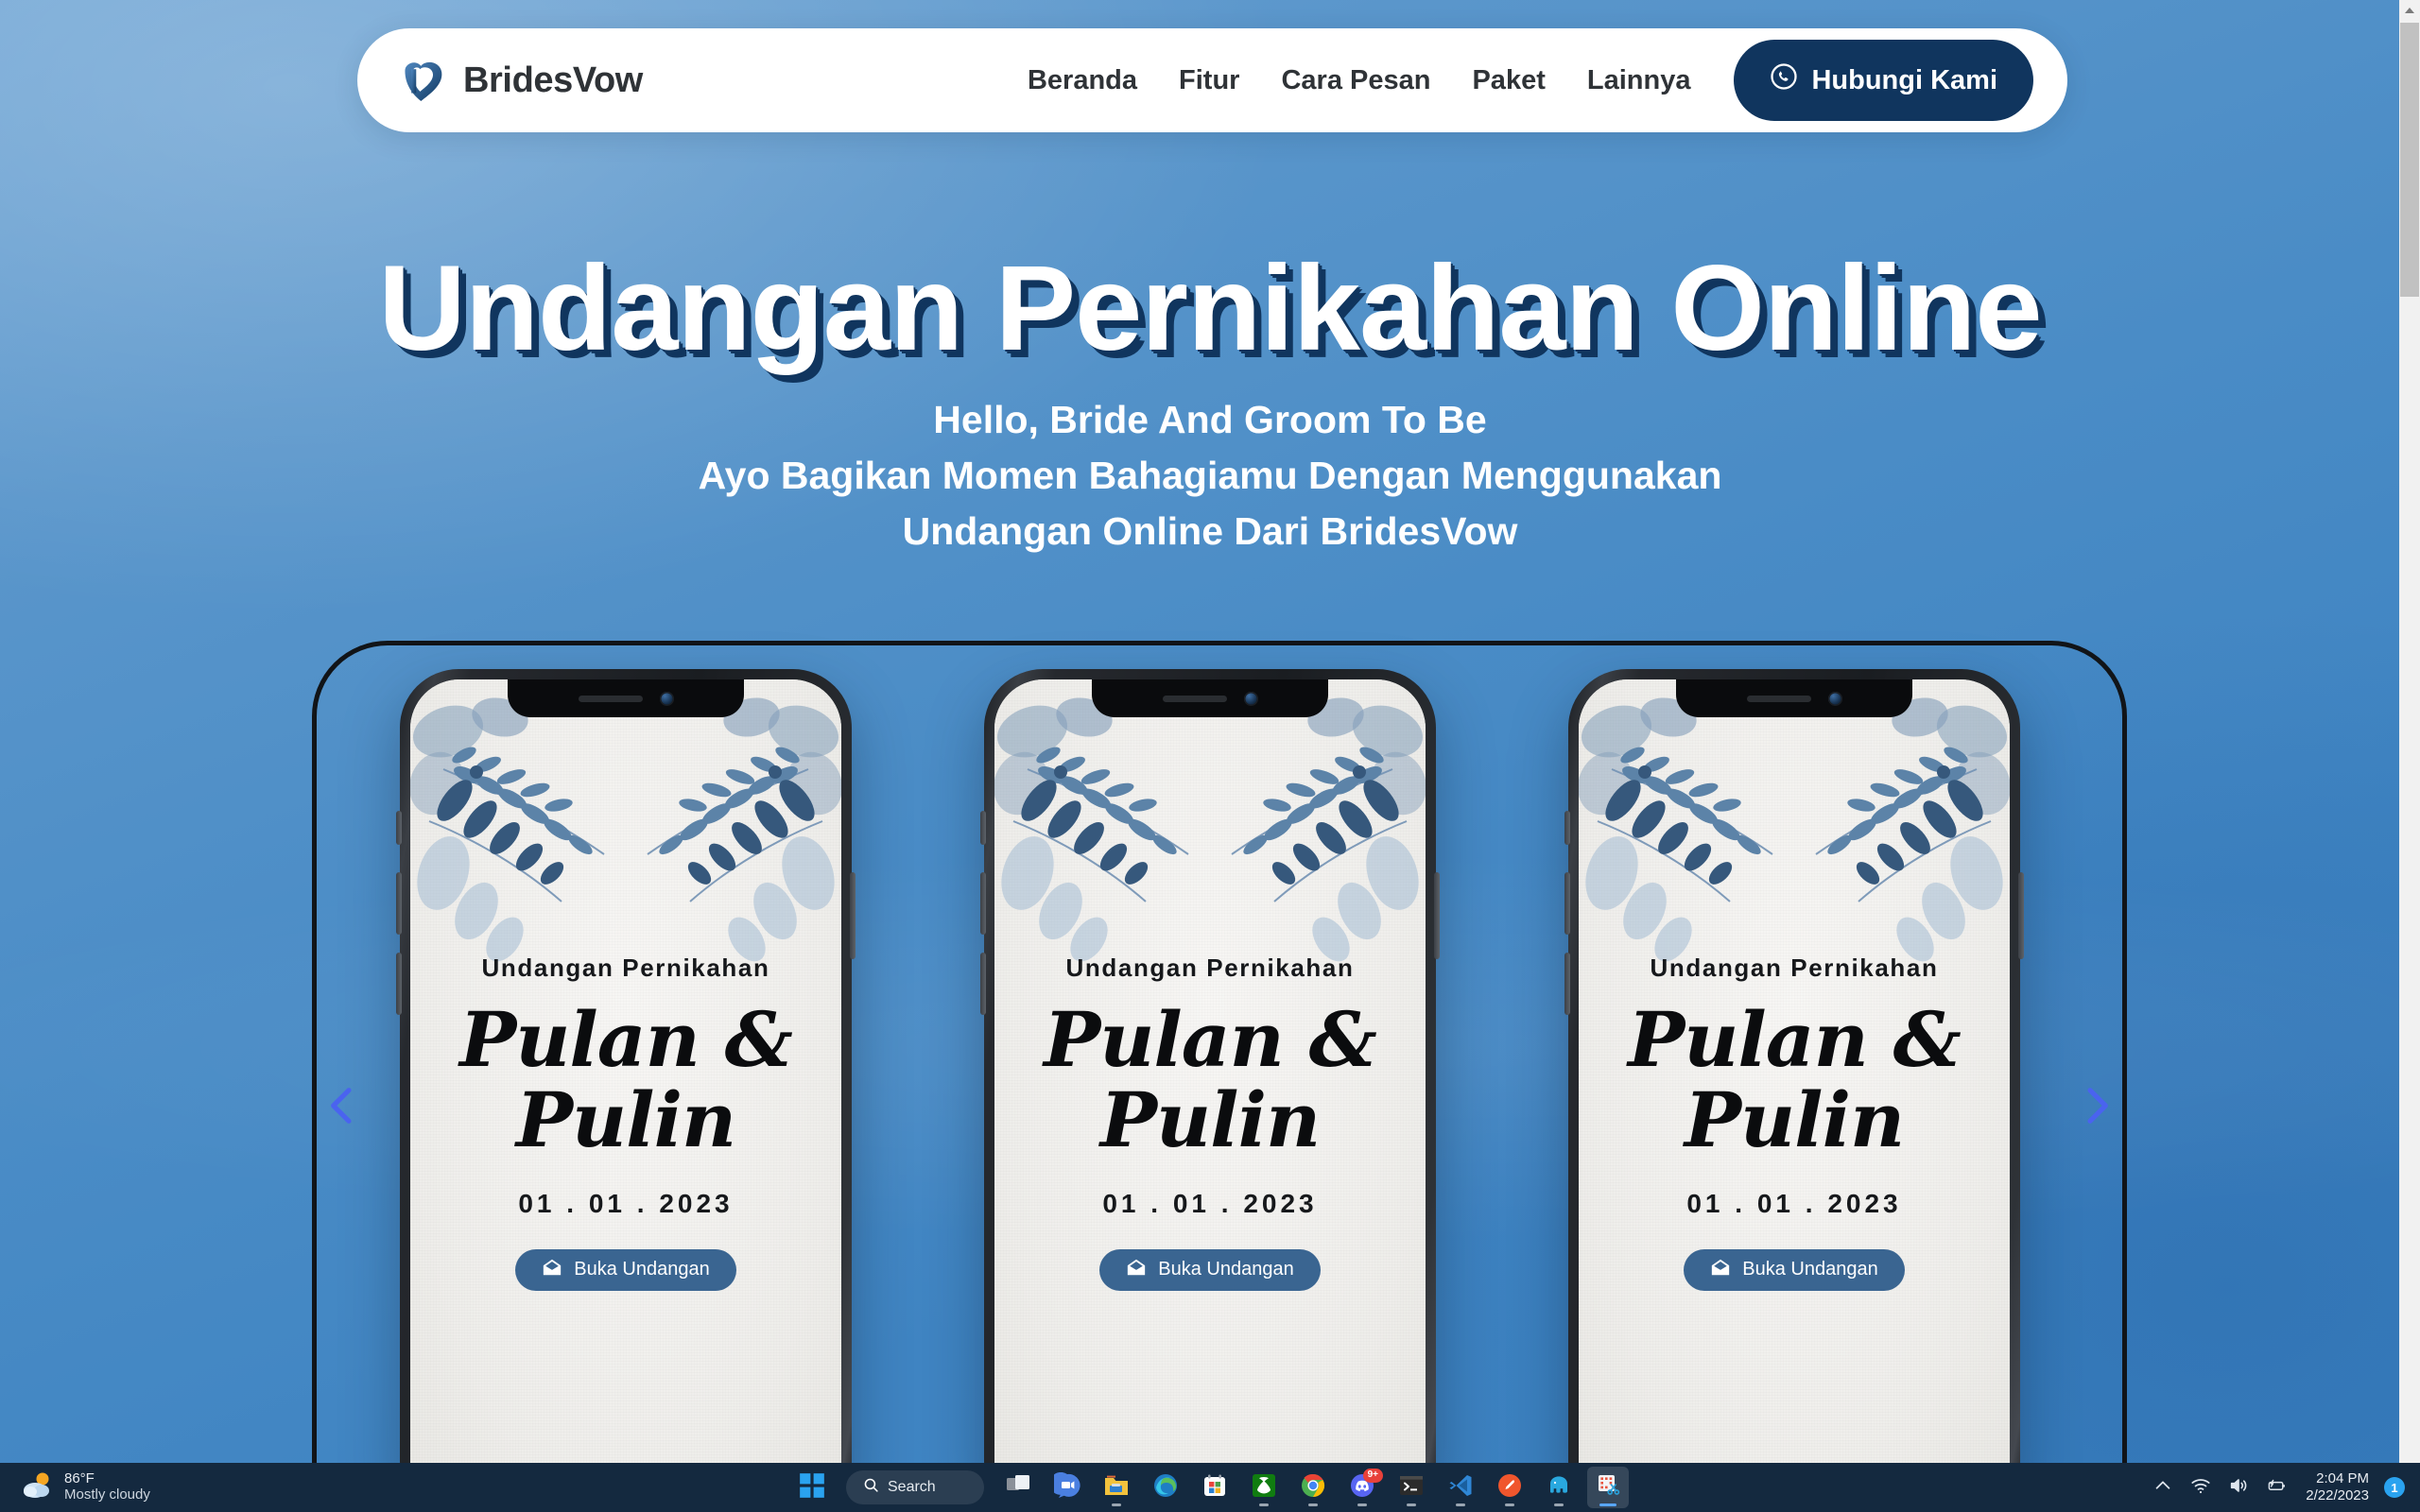 The image size is (2420, 1512). I want to click on terminal-icon, so click(1411, 1487).